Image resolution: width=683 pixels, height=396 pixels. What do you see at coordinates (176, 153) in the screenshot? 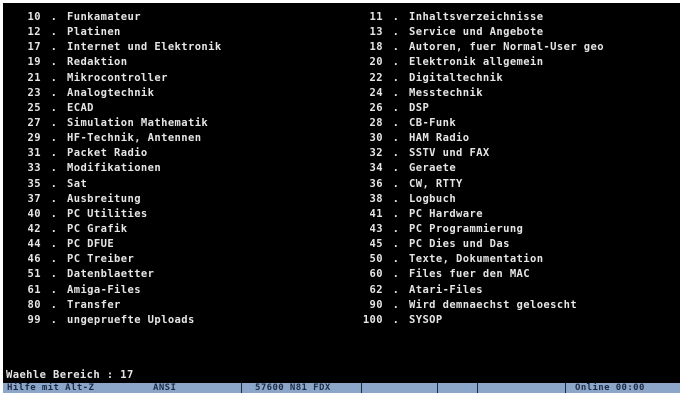
I see `menu-item: 31. Packet Radio` at bounding box center [176, 153].